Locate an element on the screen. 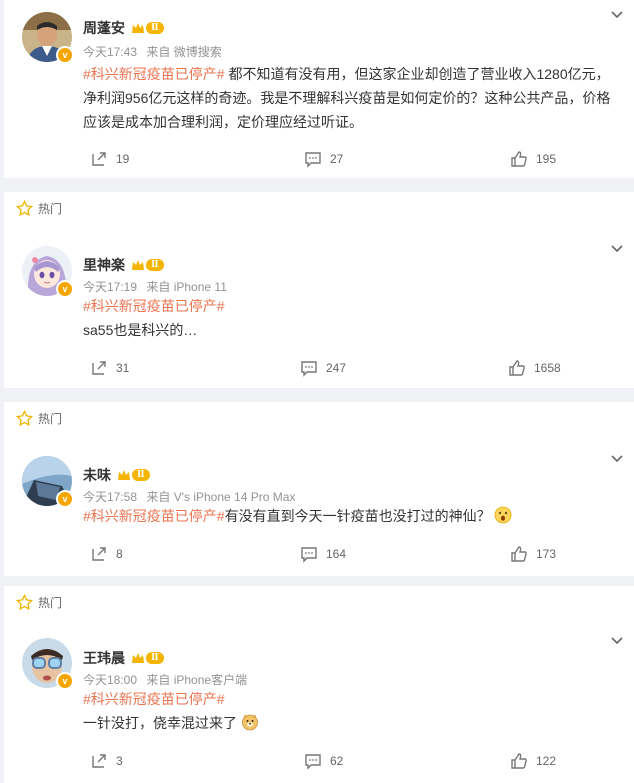  like-button: 195 is located at coordinates (533, 159).